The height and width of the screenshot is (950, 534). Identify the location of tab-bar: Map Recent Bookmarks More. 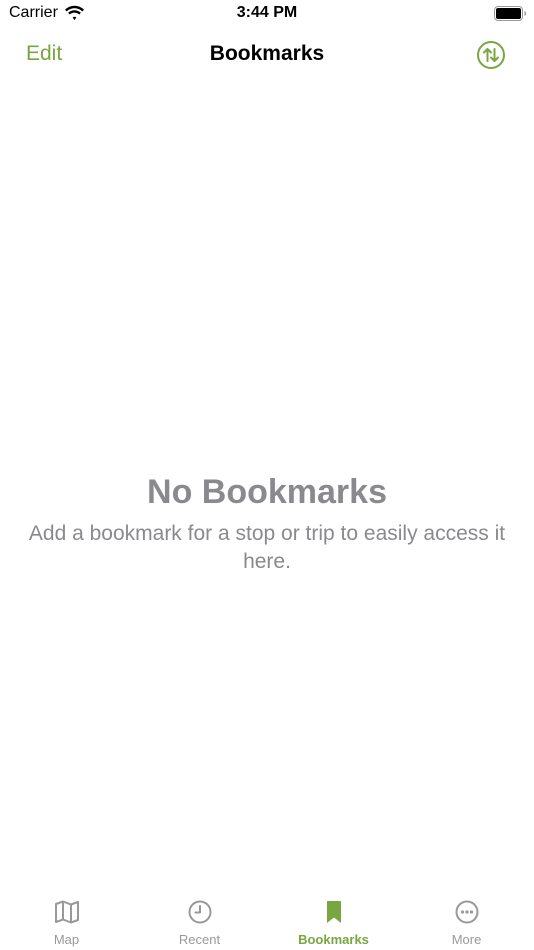
(267, 918).